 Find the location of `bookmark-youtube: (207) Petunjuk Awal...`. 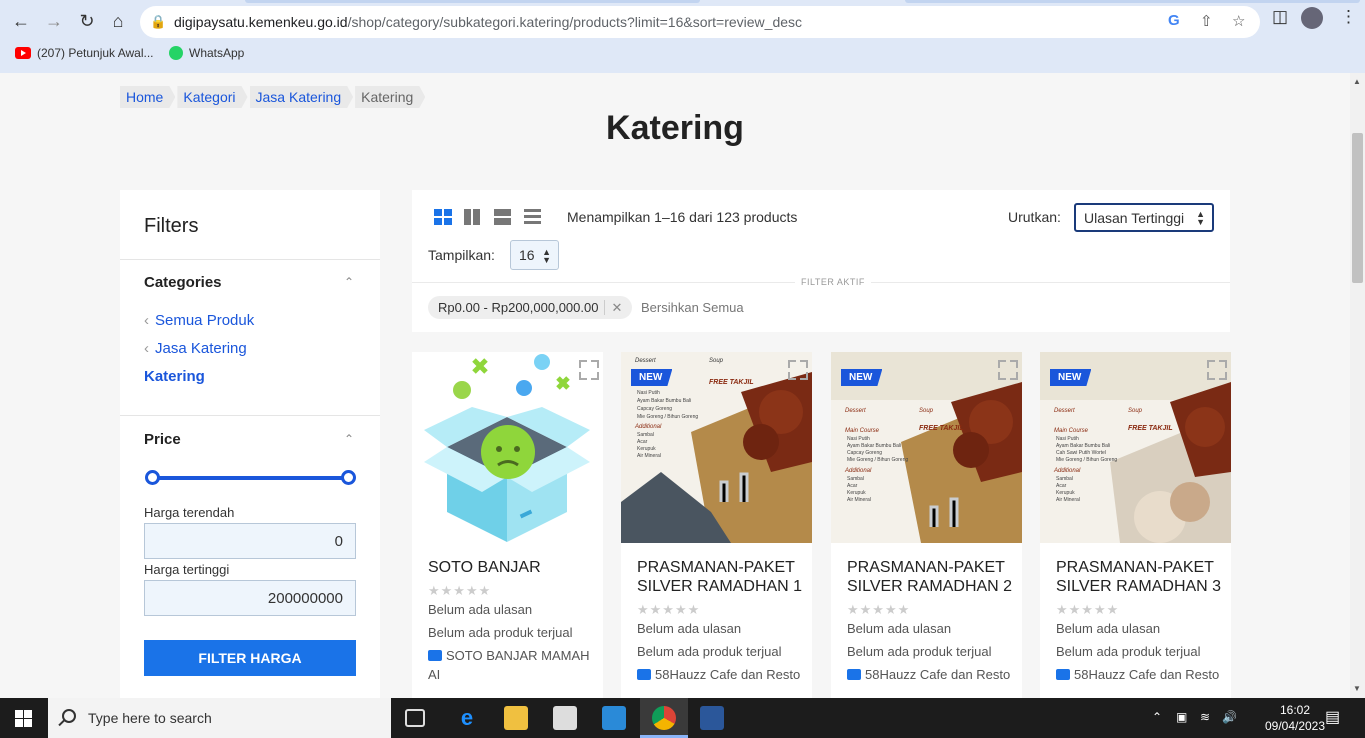

bookmark-youtube: (207) Petunjuk Awal... is located at coordinates (84, 53).